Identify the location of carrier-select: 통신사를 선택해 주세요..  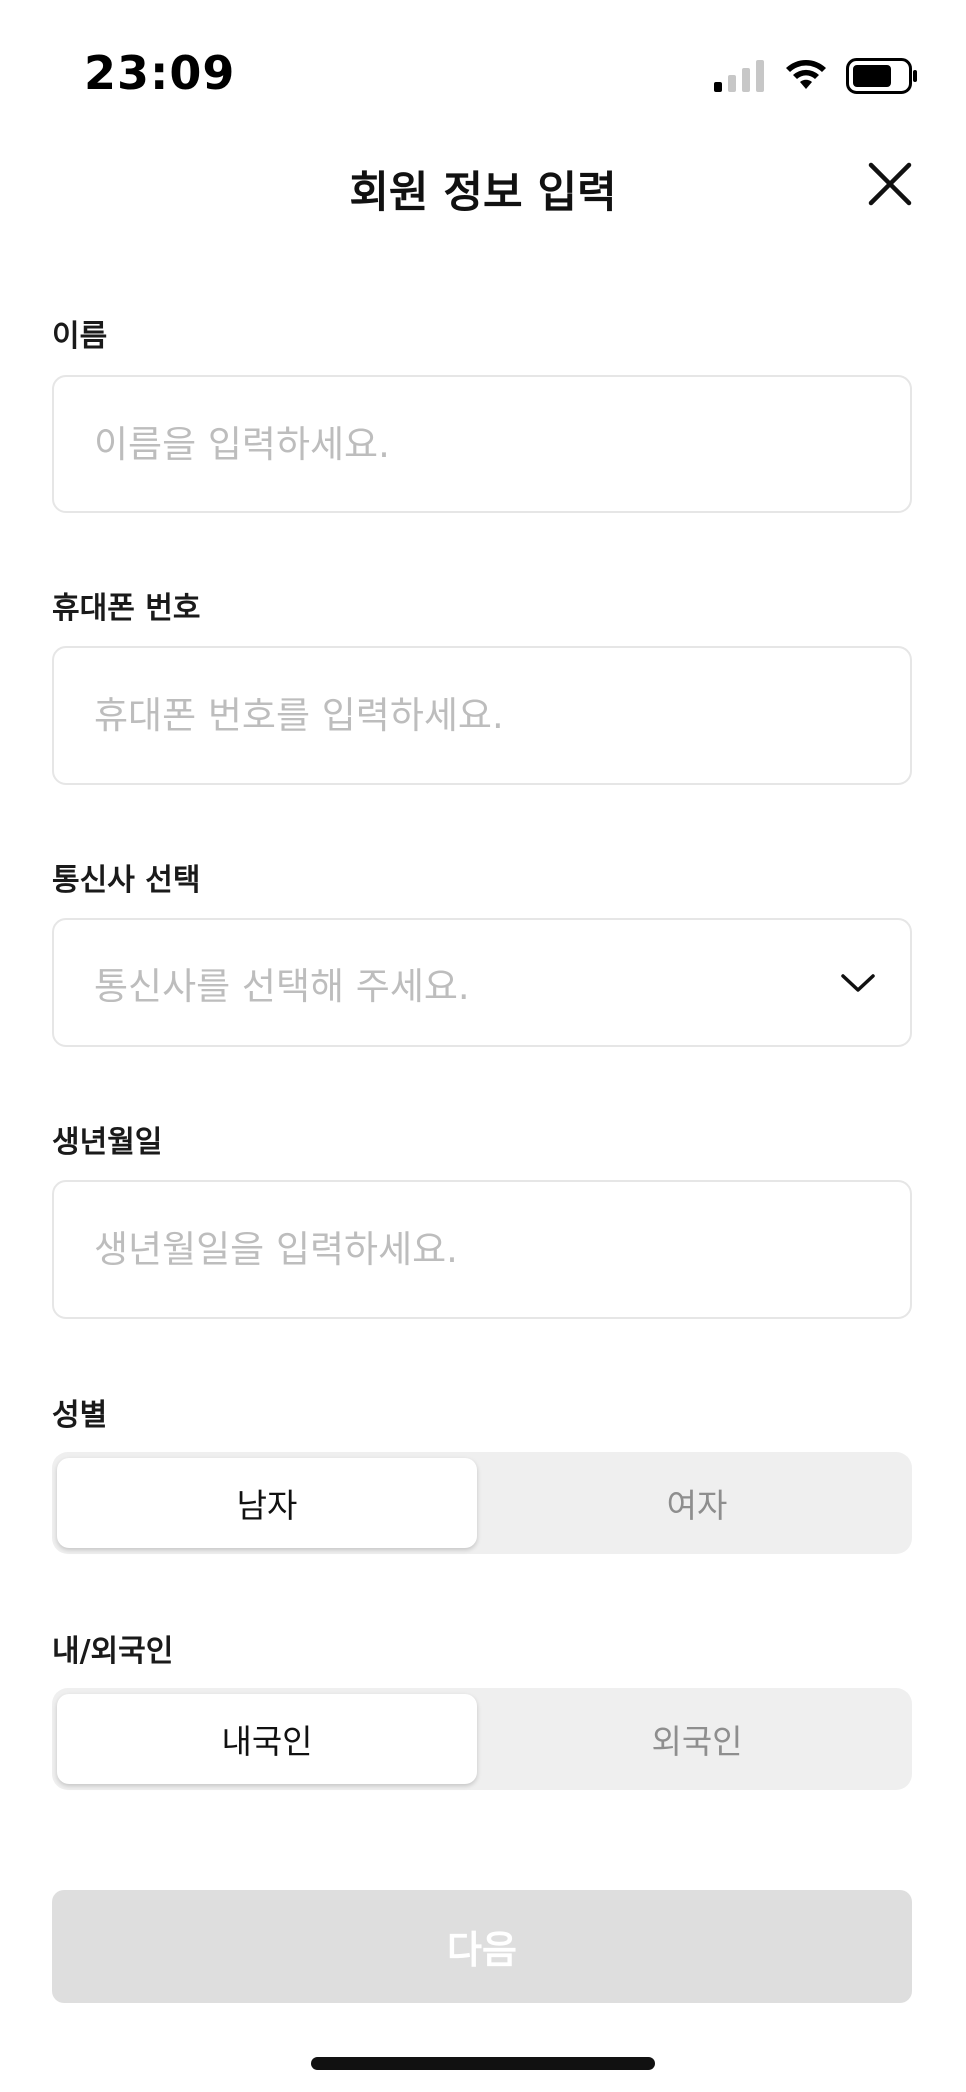
(482, 982).